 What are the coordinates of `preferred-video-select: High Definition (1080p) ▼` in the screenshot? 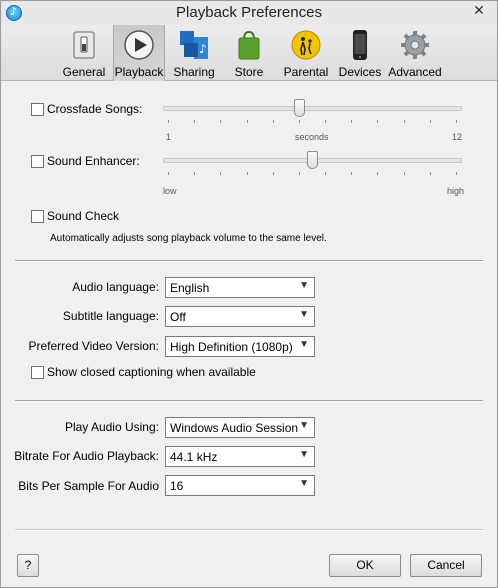 It's located at (240, 346).